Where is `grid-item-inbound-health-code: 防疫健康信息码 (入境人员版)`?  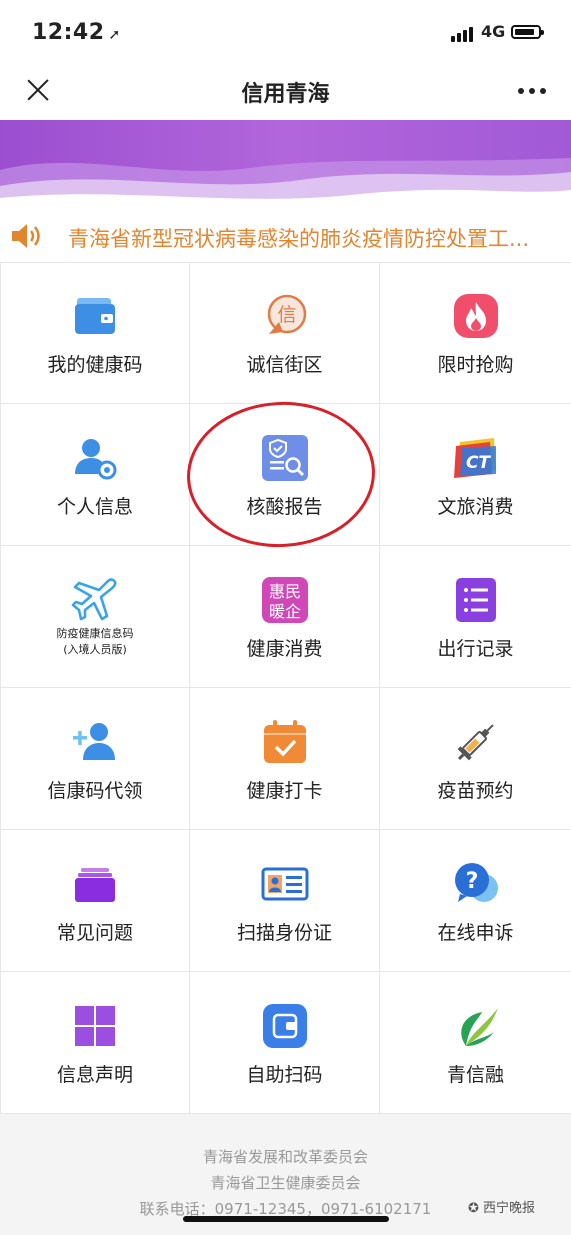
grid-item-inbound-health-code: 防疫健康信息码 (入境人员版) is located at coordinates (95, 617).